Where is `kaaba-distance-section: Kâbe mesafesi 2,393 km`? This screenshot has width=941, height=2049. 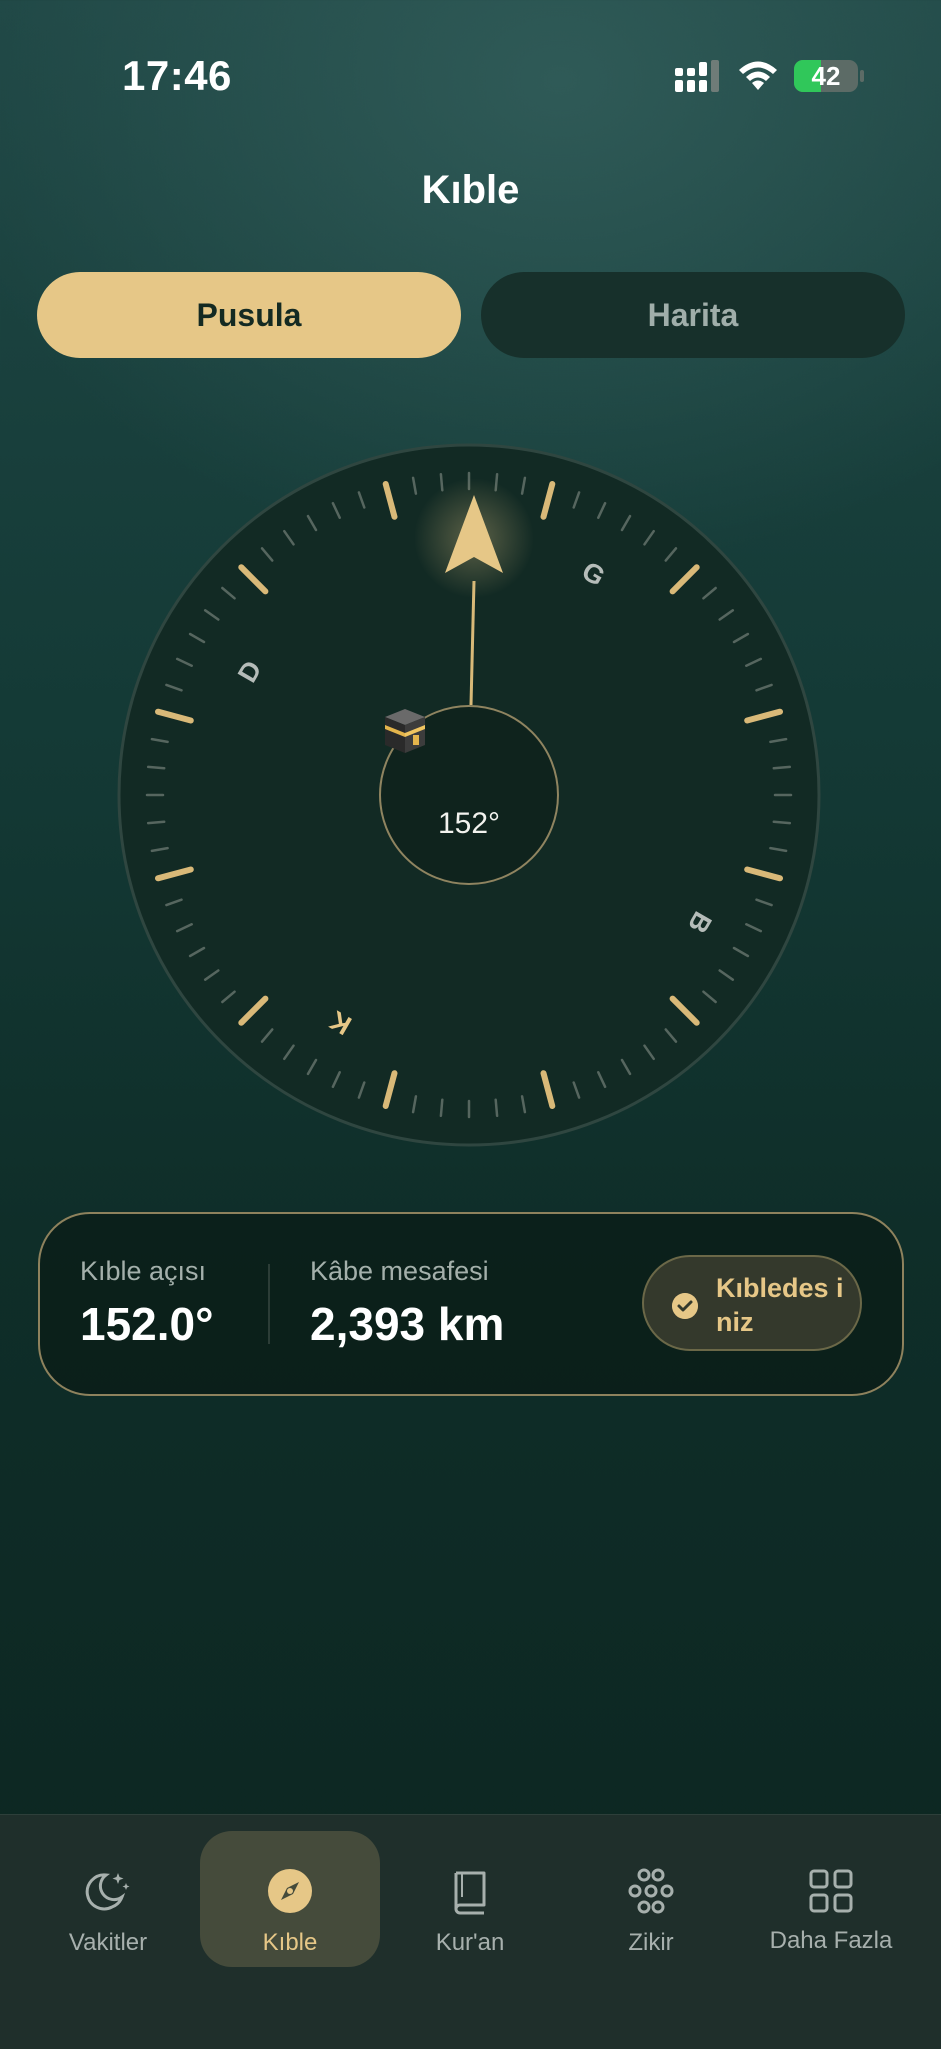 kaaba-distance-section: Kâbe mesafesi 2,393 km is located at coordinates (407, 1303).